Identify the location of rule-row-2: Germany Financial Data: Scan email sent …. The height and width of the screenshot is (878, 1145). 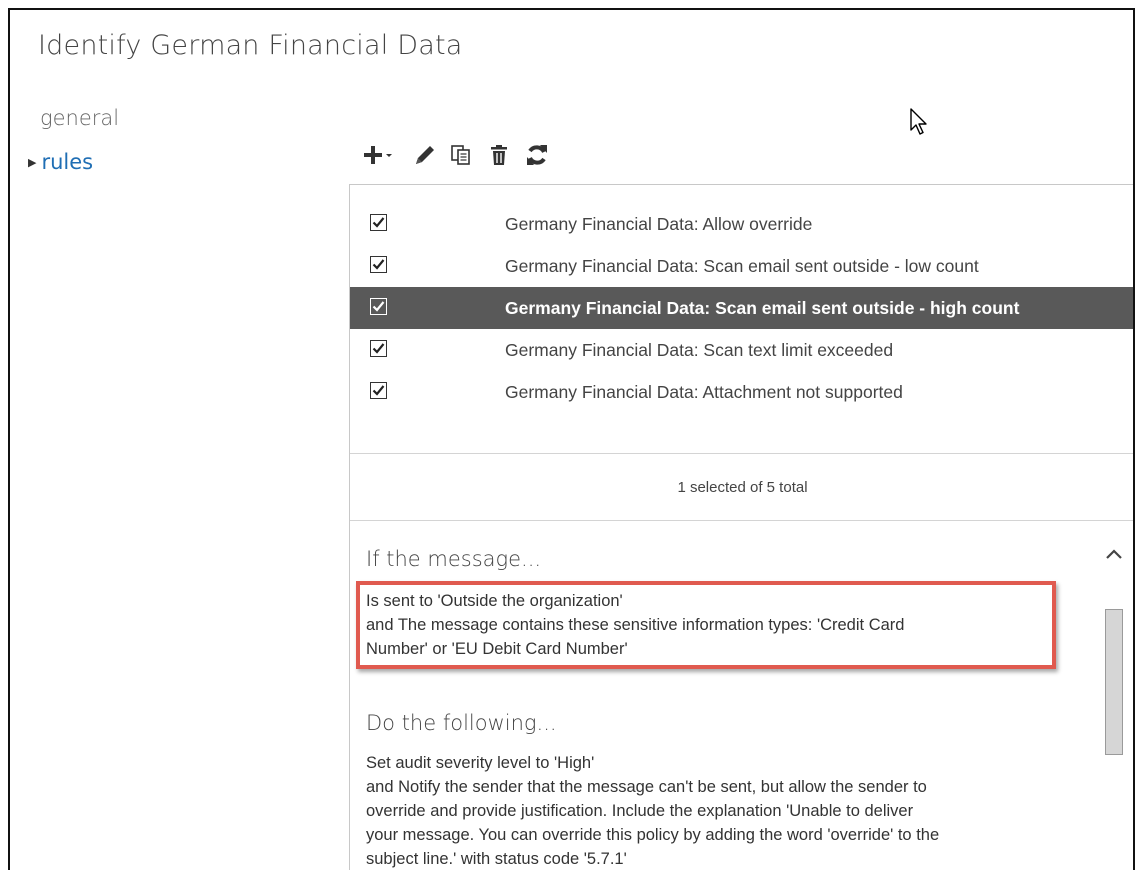
(741, 266).